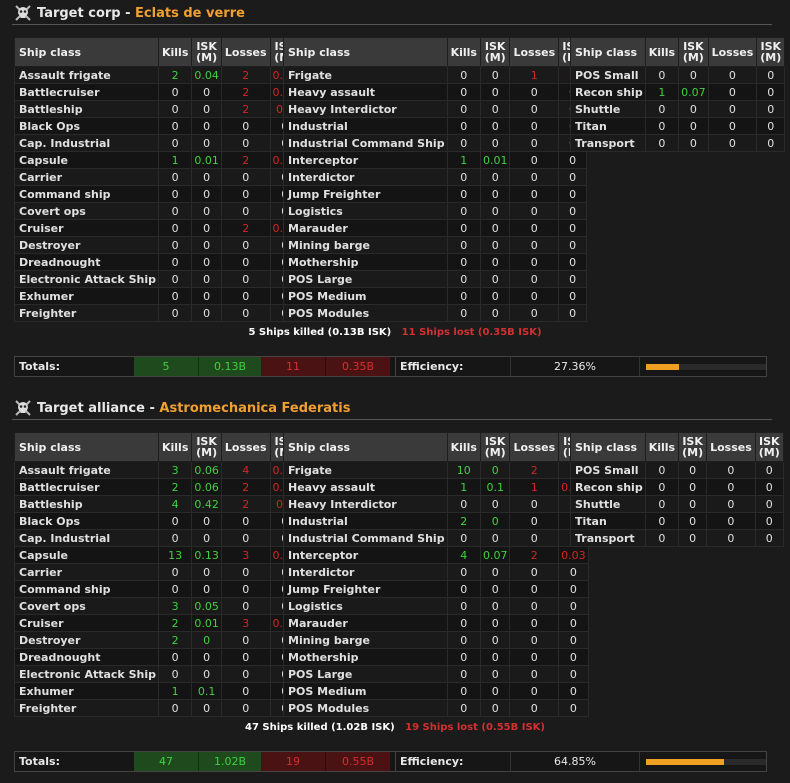 Image resolution: width=790 pixels, height=783 pixels. I want to click on table-row-industrial: Industrial2000, so click(436, 521).